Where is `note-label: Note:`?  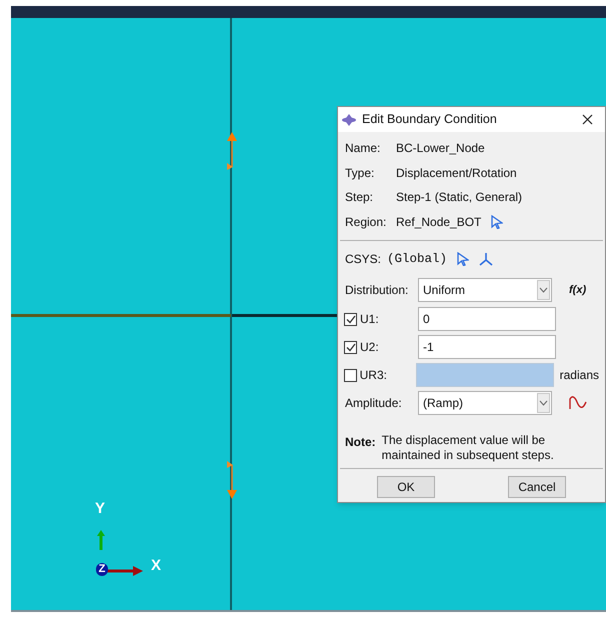
note-label: Note: is located at coordinates (360, 442).